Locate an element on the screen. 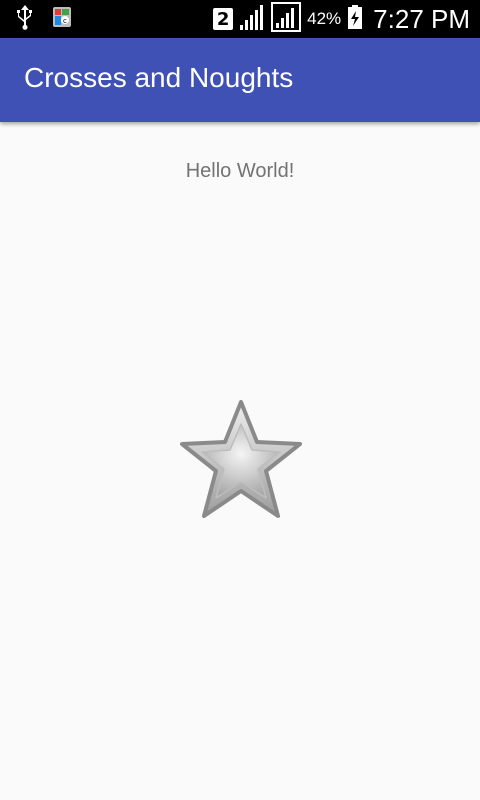  svg-text: c is located at coordinates (65, 21).